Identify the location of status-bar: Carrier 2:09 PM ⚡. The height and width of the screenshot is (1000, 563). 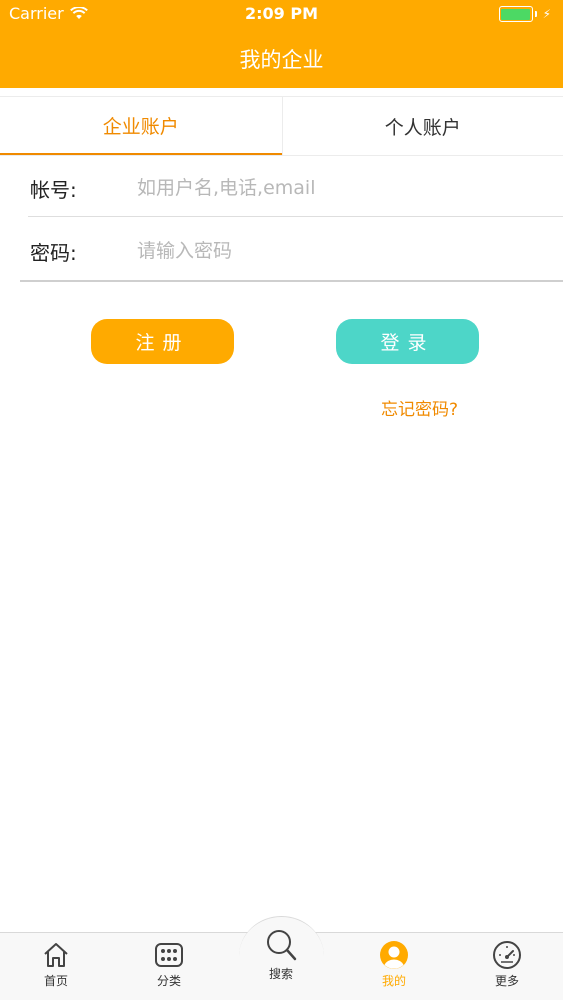
(281, 15).